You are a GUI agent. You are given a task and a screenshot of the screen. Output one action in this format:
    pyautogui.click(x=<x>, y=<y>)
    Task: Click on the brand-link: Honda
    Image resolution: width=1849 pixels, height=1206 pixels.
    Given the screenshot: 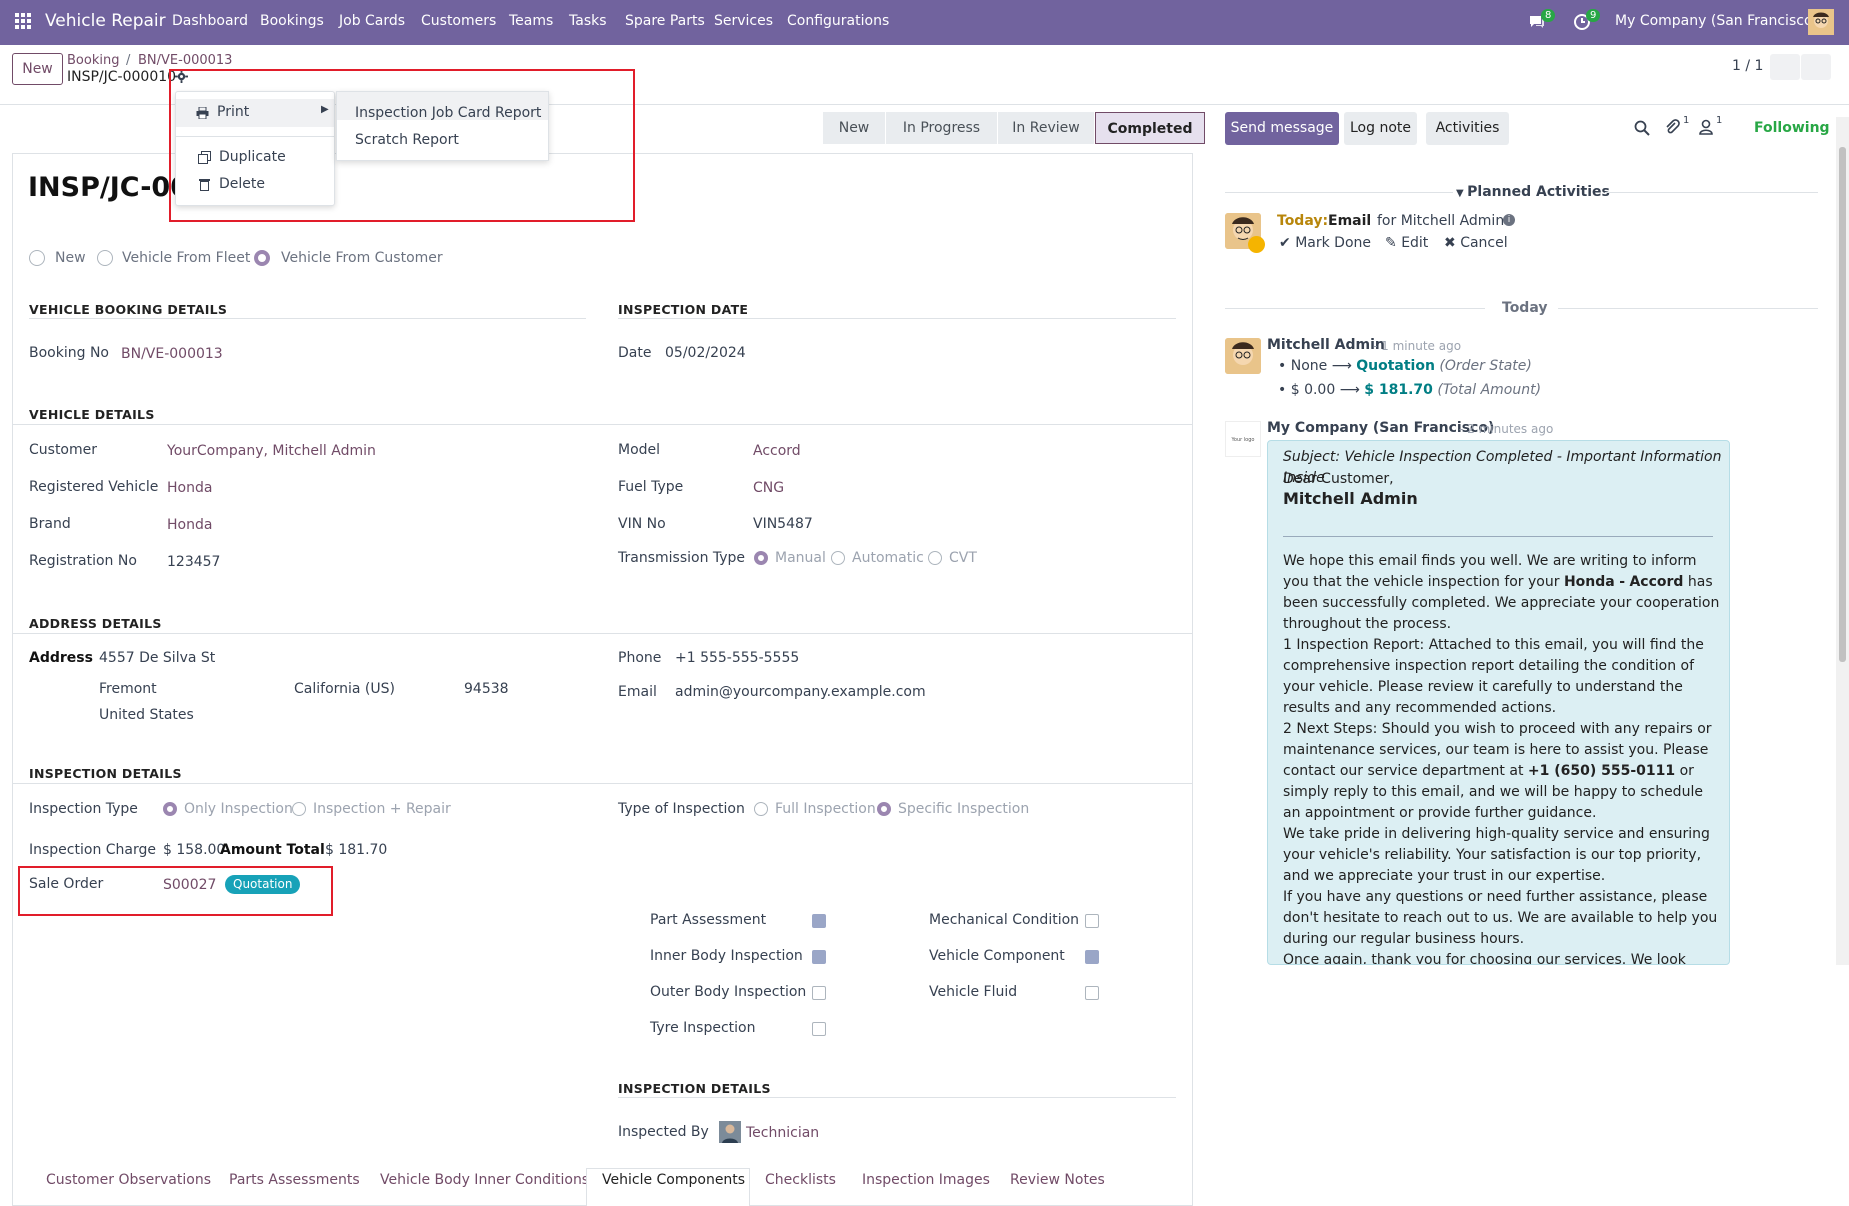 What is the action you would take?
    pyautogui.click(x=189, y=525)
    